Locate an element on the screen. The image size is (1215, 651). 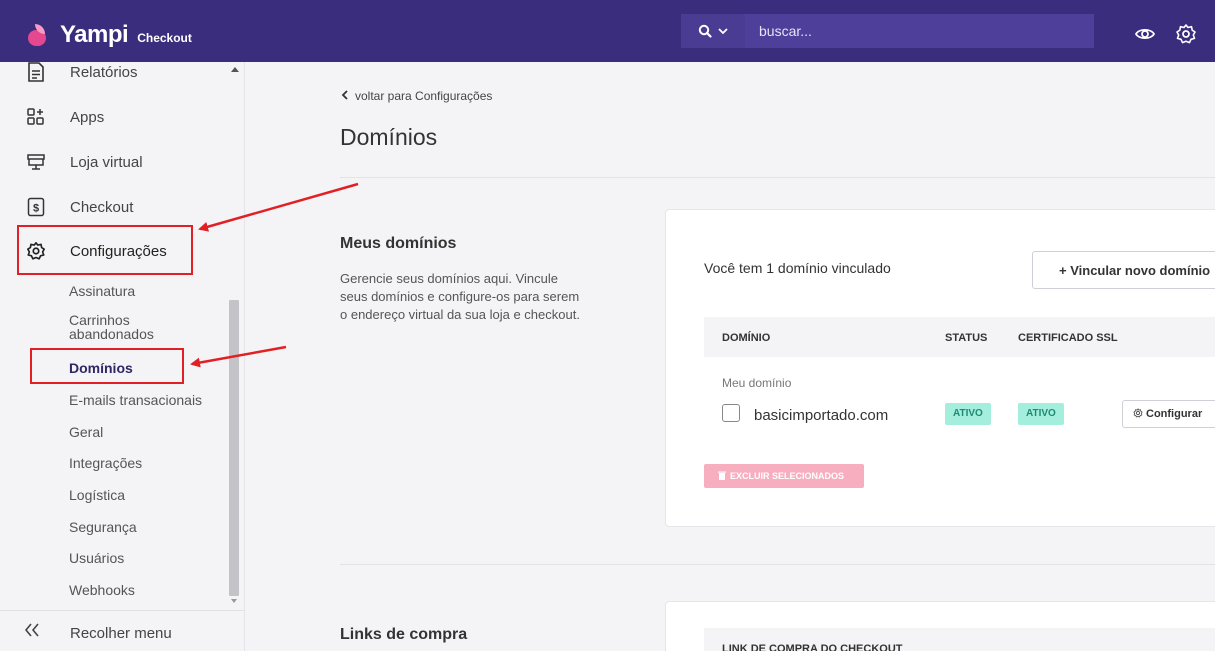
sidebar-subitem-webhooks: Webhooks is located at coordinates (102, 590).